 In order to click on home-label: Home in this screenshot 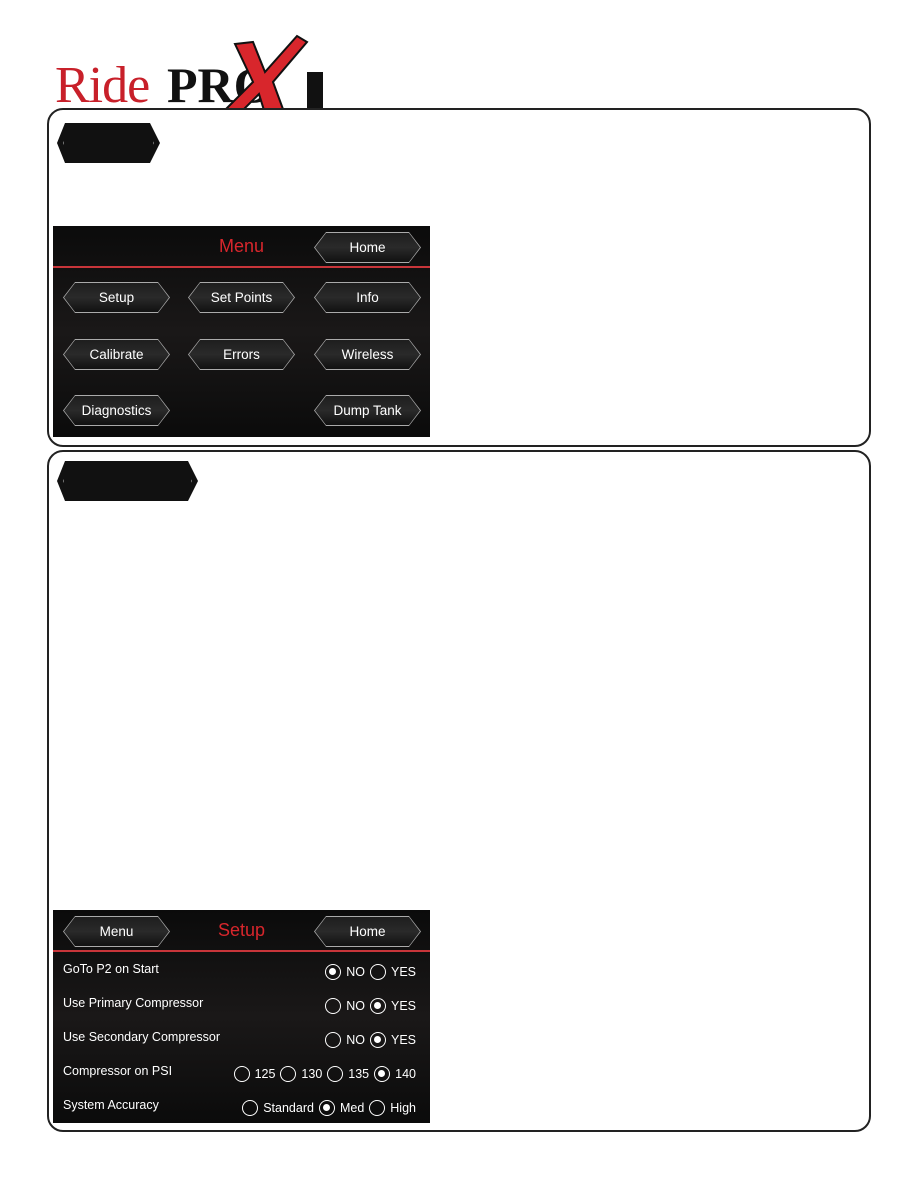, I will do `click(367, 247)`.